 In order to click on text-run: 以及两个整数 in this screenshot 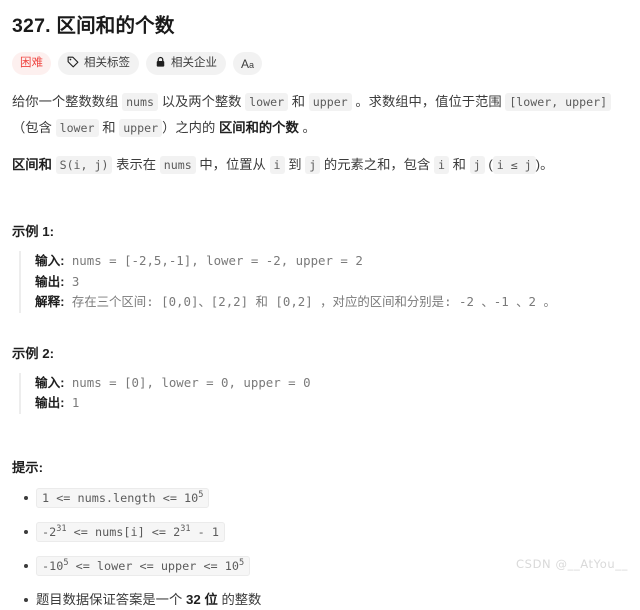, I will do `click(202, 101)`.